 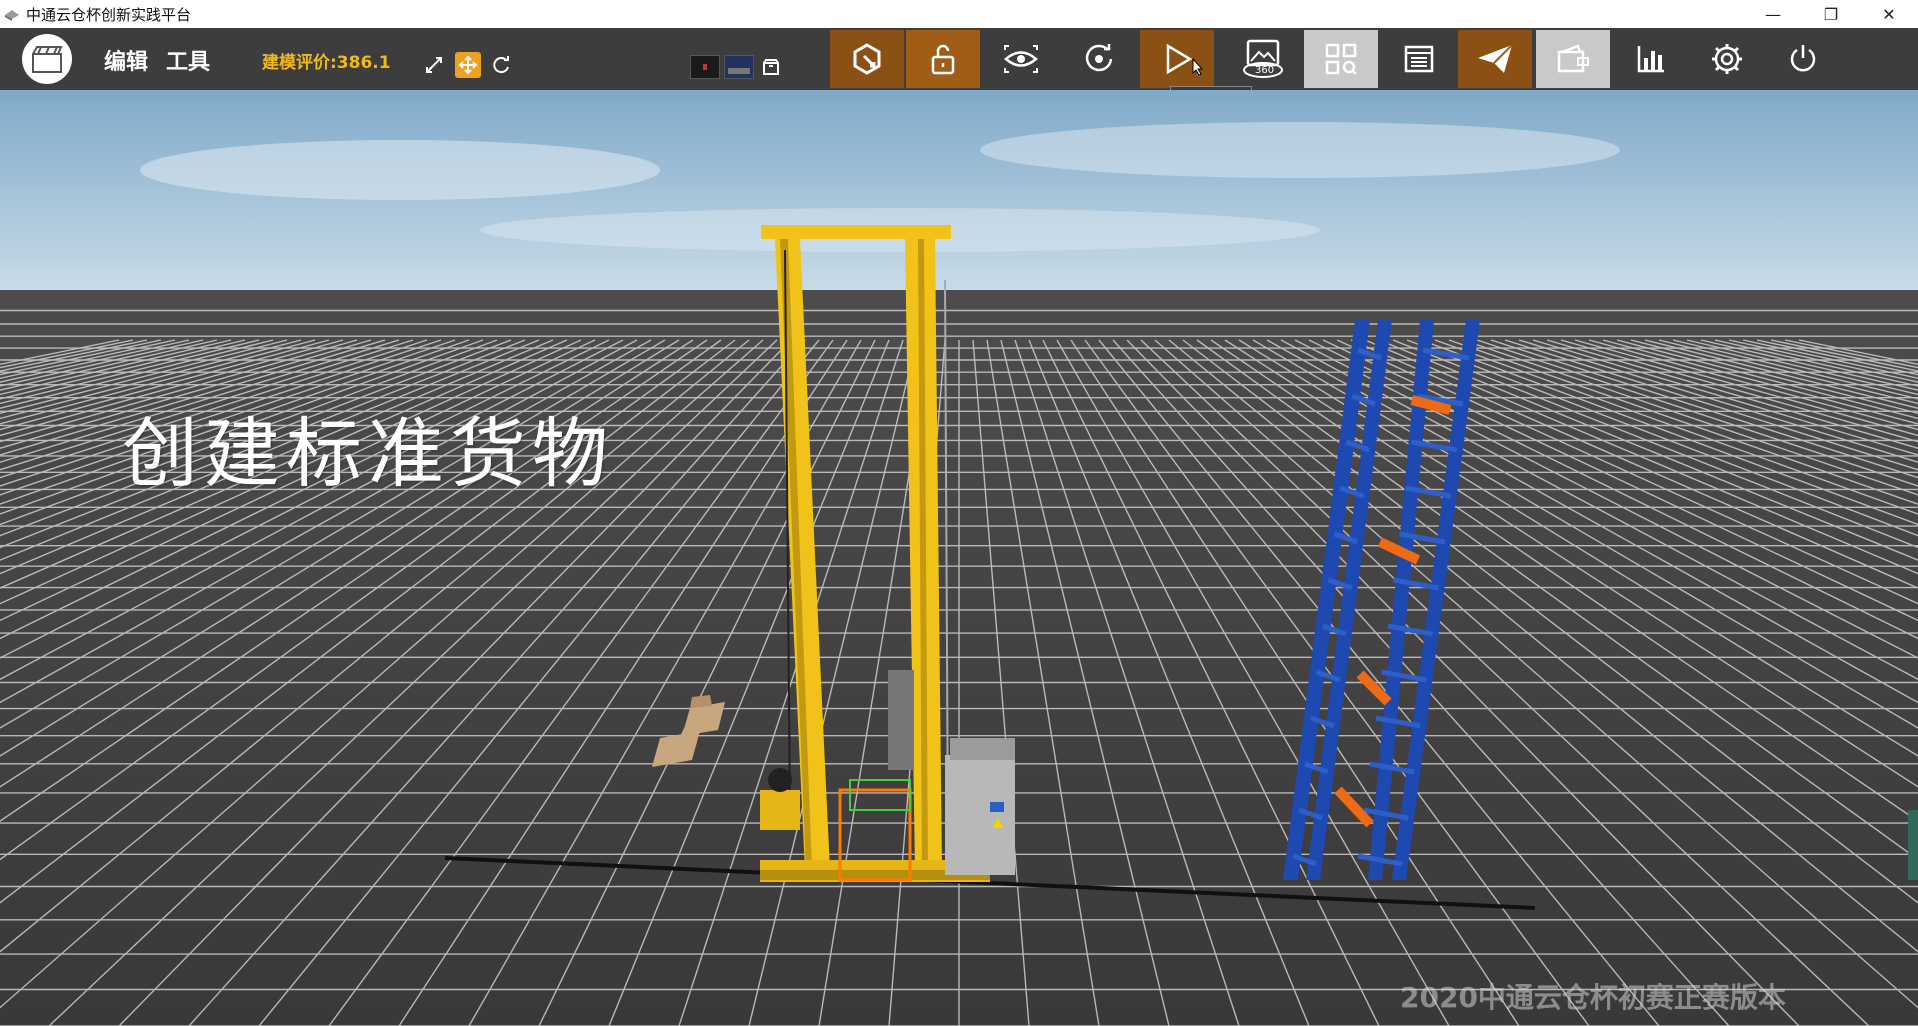 What do you see at coordinates (1889, 14) in the screenshot?
I see `close-button: ✕` at bounding box center [1889, 14].